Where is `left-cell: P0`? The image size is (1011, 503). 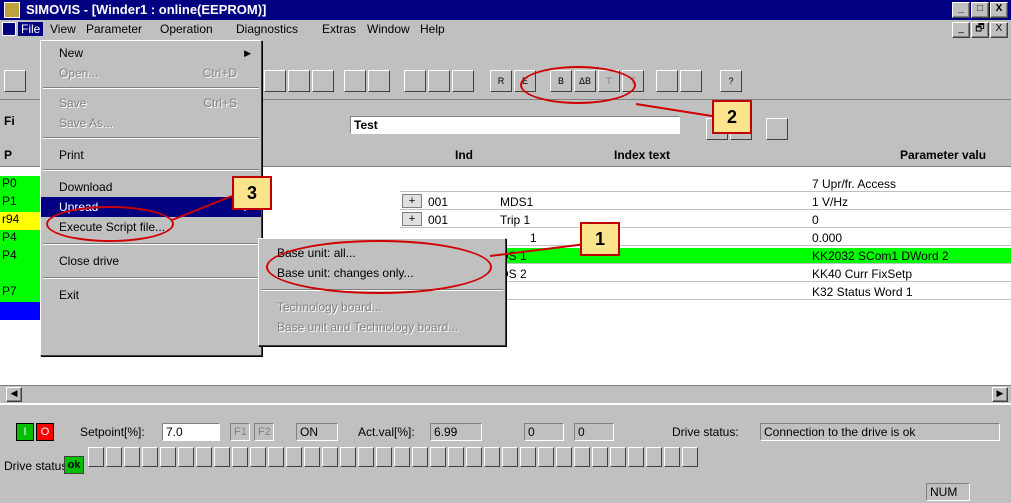
left-cell: P0 is located at coordinates (20, 185).